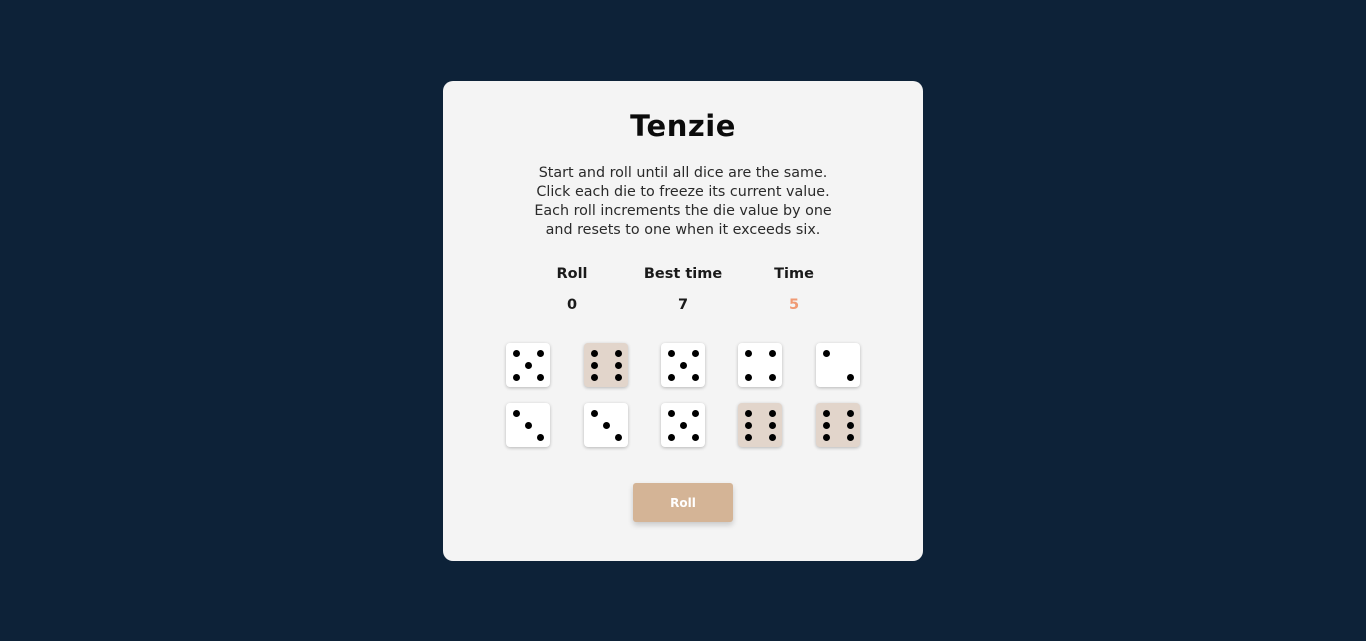  Describe the element at coordinates (794, 289) in the screenshot. I see `stat-time: Time 5` at that location.